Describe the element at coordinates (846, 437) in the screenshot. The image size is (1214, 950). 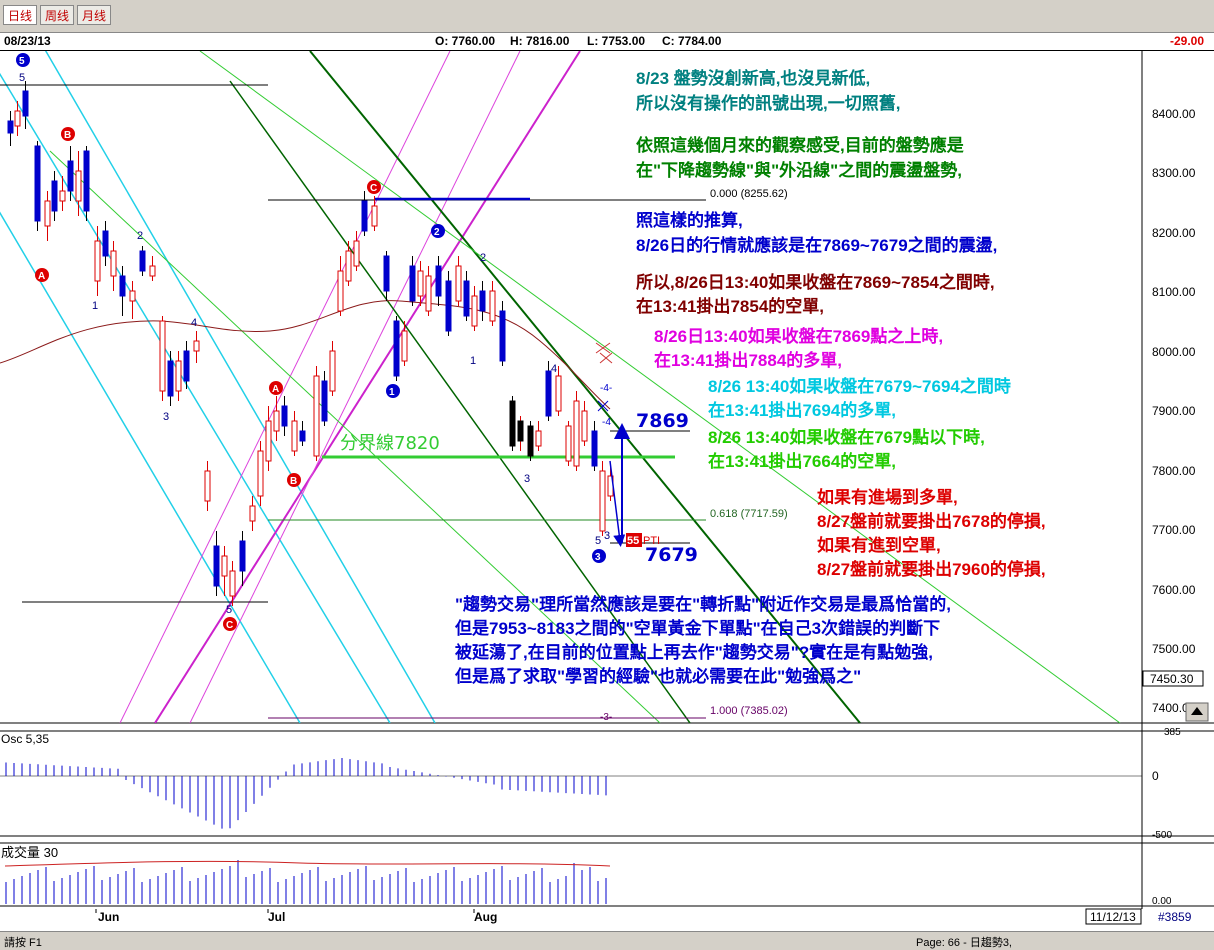
I see `svg-text: 8/26 13:40如果收盤在7679點以下時,` at that location.